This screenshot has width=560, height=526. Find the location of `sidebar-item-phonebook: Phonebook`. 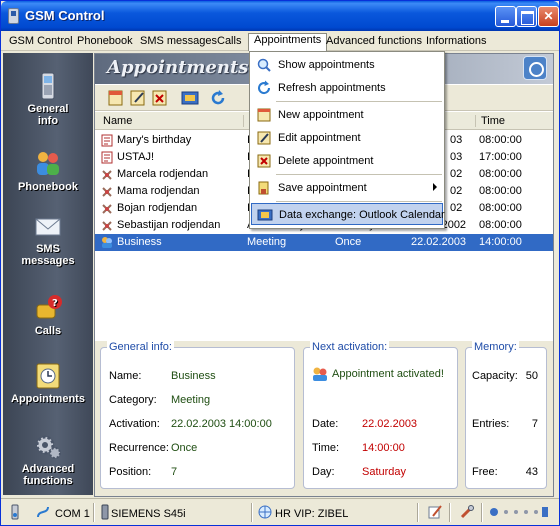

sidebar-item-phonebook: Phonebook is located at coordinates (48, 171).